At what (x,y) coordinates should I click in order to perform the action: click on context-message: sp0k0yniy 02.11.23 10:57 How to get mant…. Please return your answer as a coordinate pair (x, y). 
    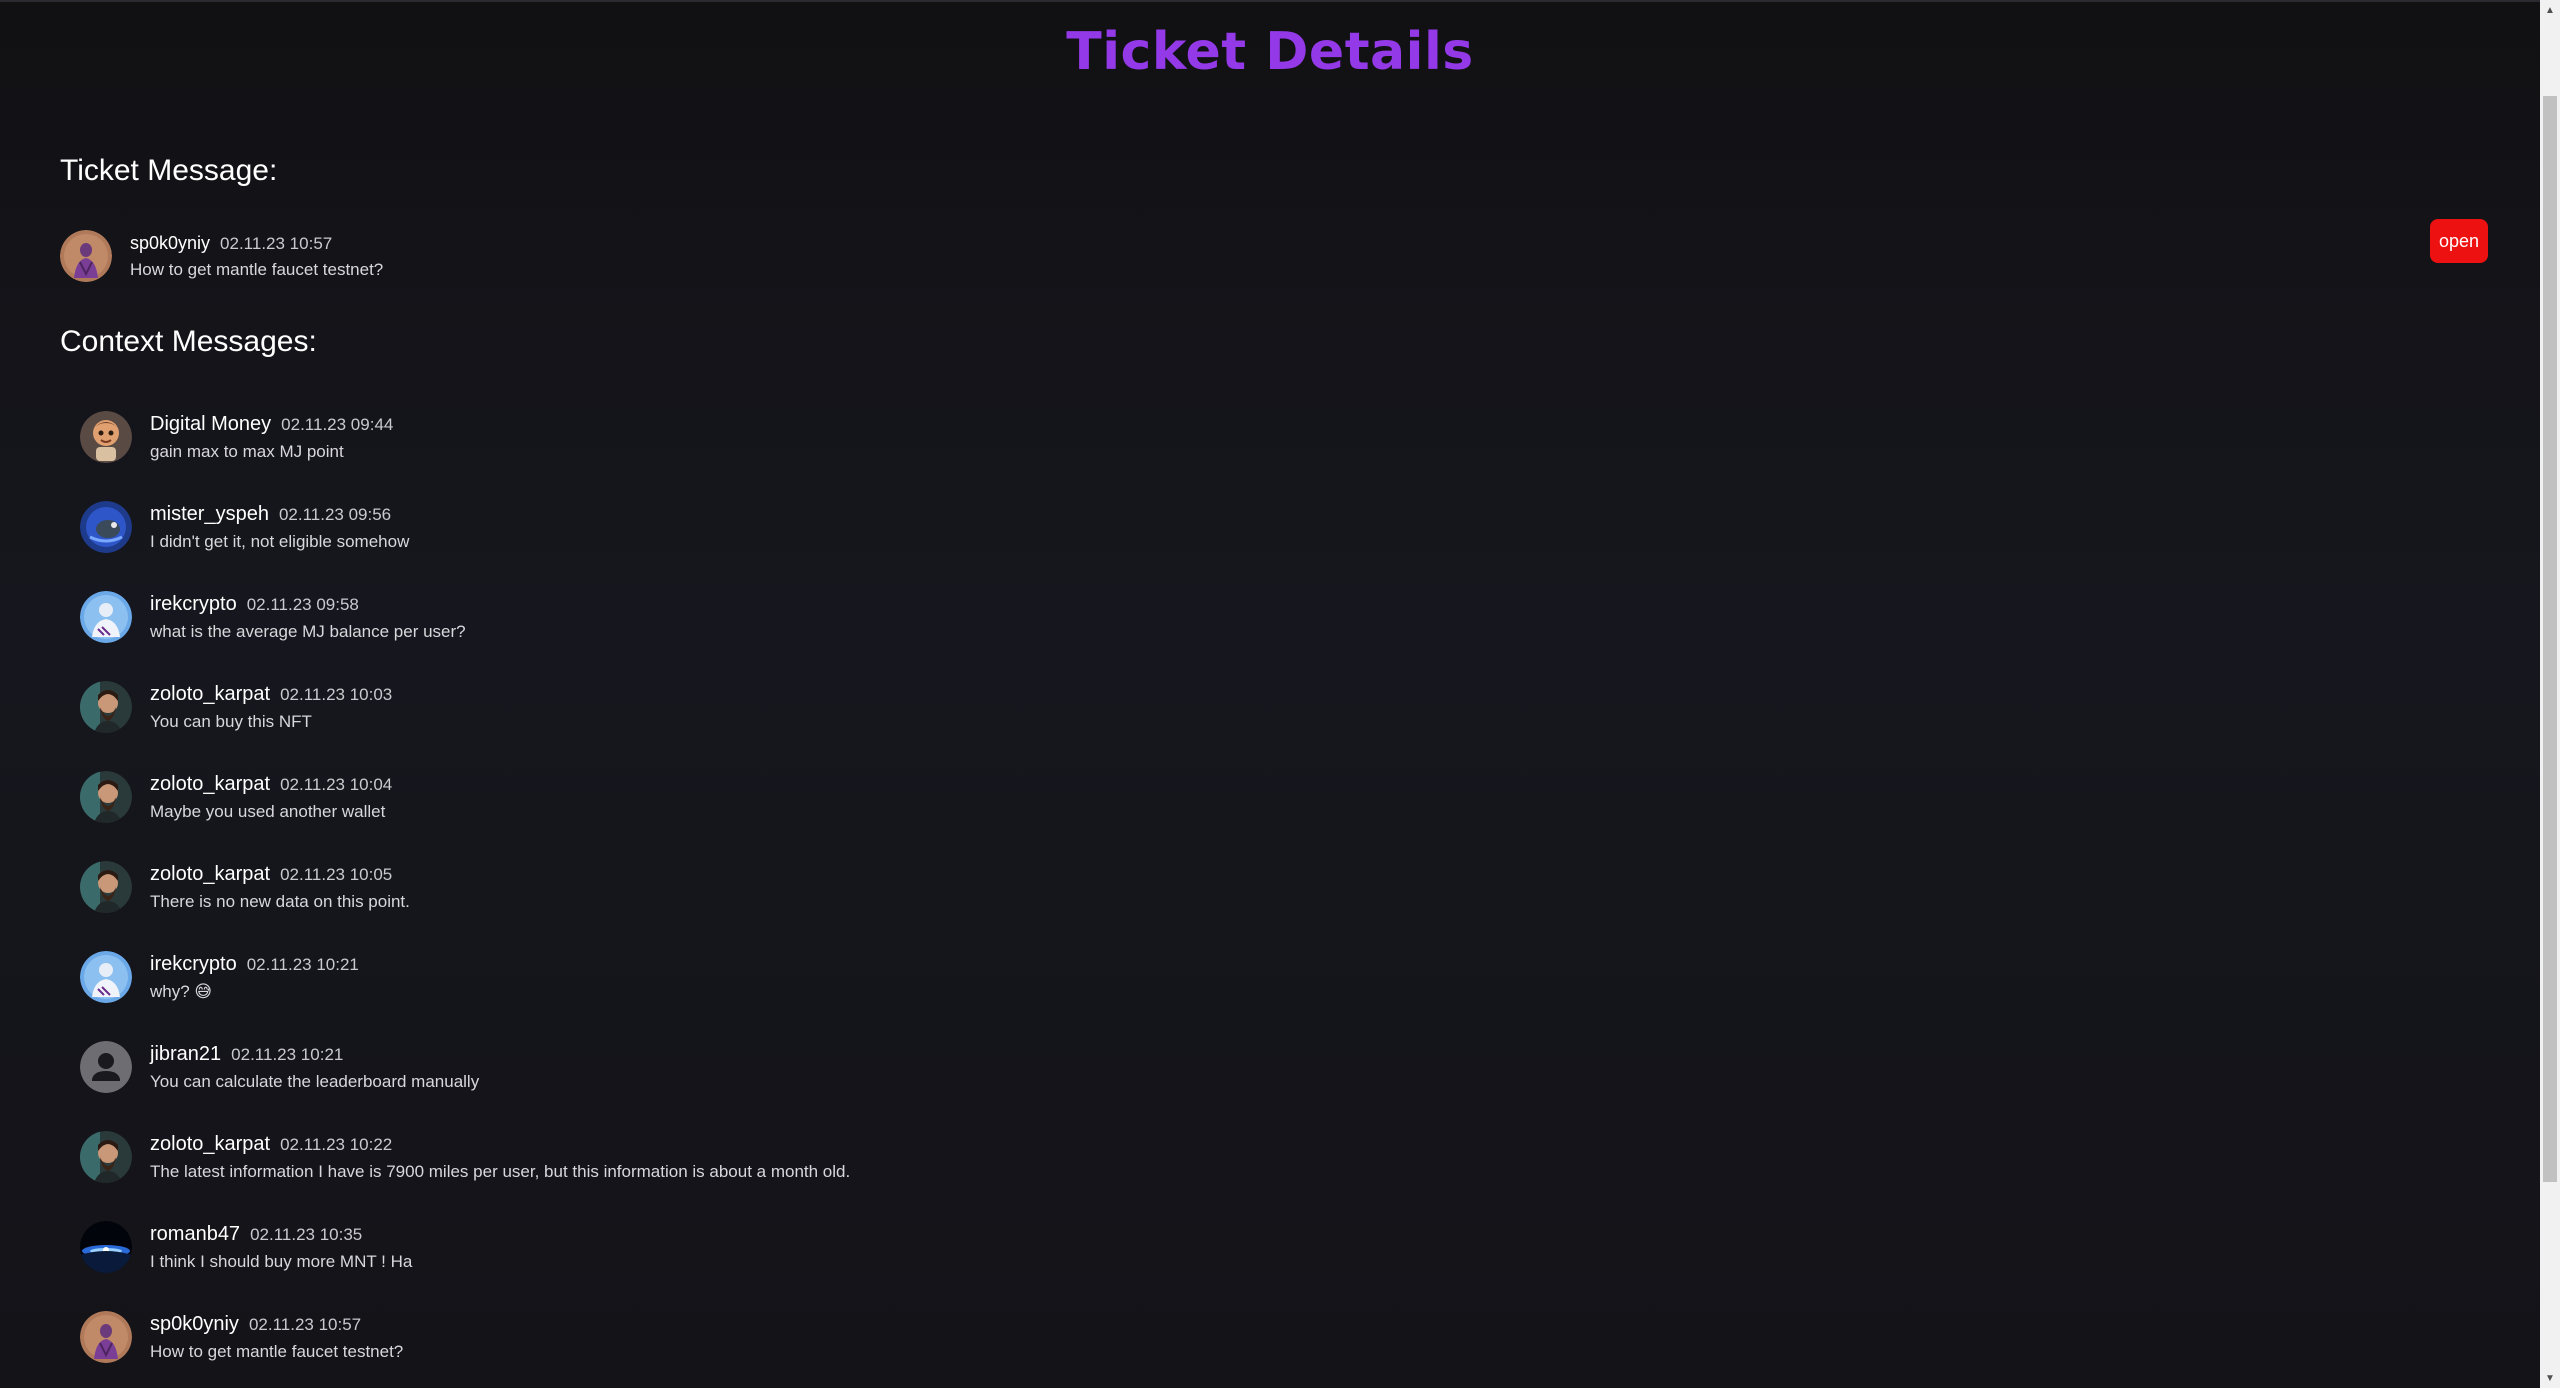
    Looking at the image, I should click on (241, 1337).